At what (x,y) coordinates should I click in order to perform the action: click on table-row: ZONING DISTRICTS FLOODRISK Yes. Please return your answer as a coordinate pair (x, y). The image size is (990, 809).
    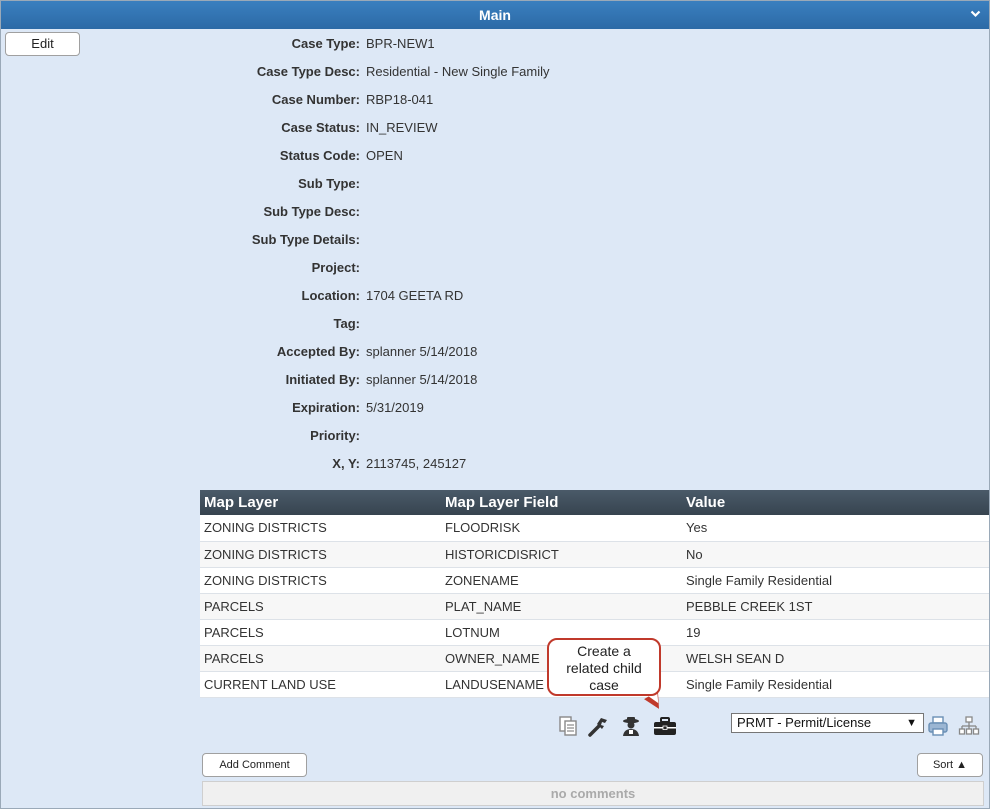
    Looking at the image, I should click on (594, 528).